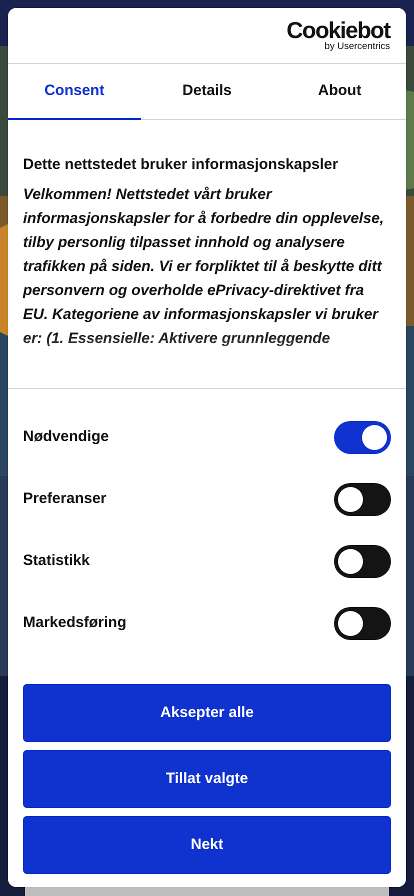 Image resolution: width=414 pixels, height=896 pixels. What do you see at coordinates (207, 92) in the screenshot?
I see `tab: Details` at bounding box center [207, 92].